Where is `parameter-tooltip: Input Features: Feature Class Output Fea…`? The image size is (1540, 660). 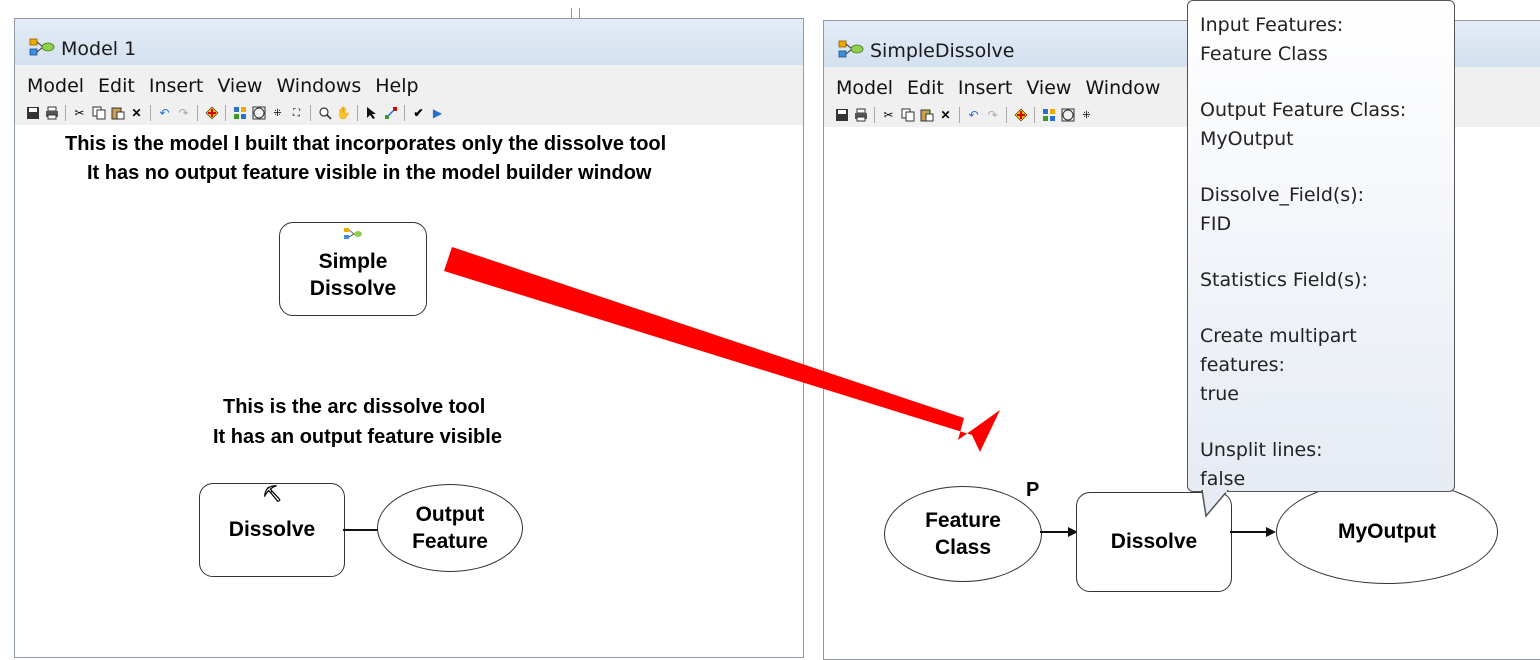 parameter-tooltip: Input Features: Feature Class Output Fea… is located at coordinates (1321, 246).